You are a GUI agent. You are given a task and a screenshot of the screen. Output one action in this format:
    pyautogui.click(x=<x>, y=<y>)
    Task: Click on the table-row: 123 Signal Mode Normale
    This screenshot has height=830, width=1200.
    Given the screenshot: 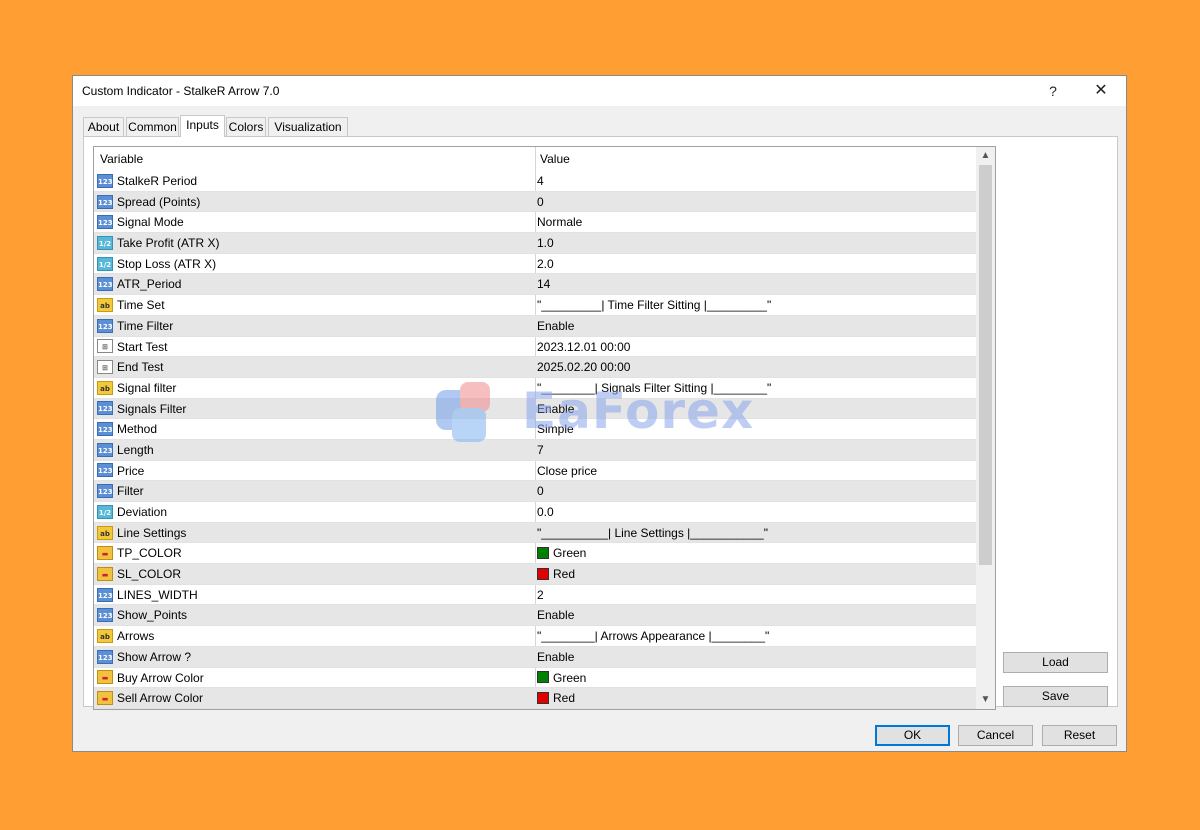 What is the action you would take?
    pyautogui.click(x=535, y=223)
    